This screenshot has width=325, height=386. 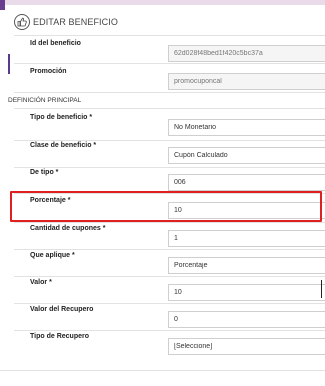 I want to click on field-label-id: Id del beneficio, so click(x=55, y=43).